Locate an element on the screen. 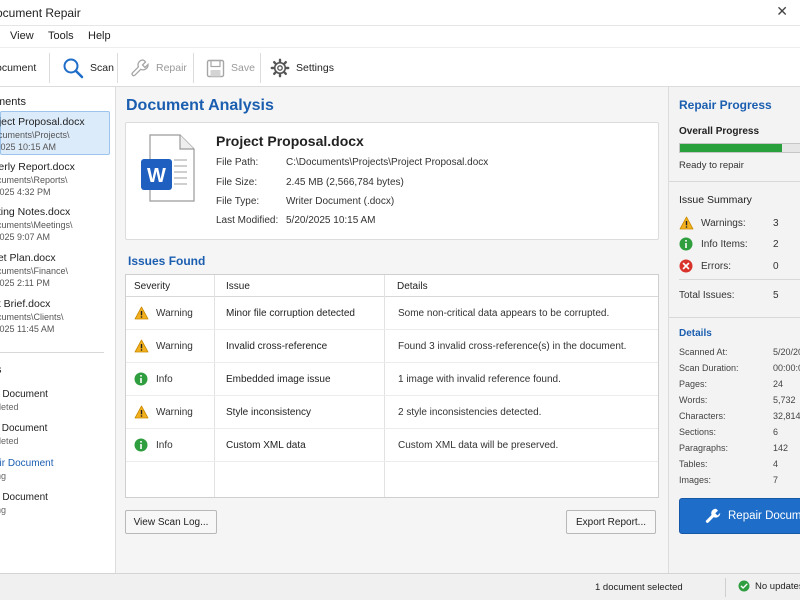 The image size is (800, 600). document-path: ocuments\Finance\ is located at coordinates (34, 271).